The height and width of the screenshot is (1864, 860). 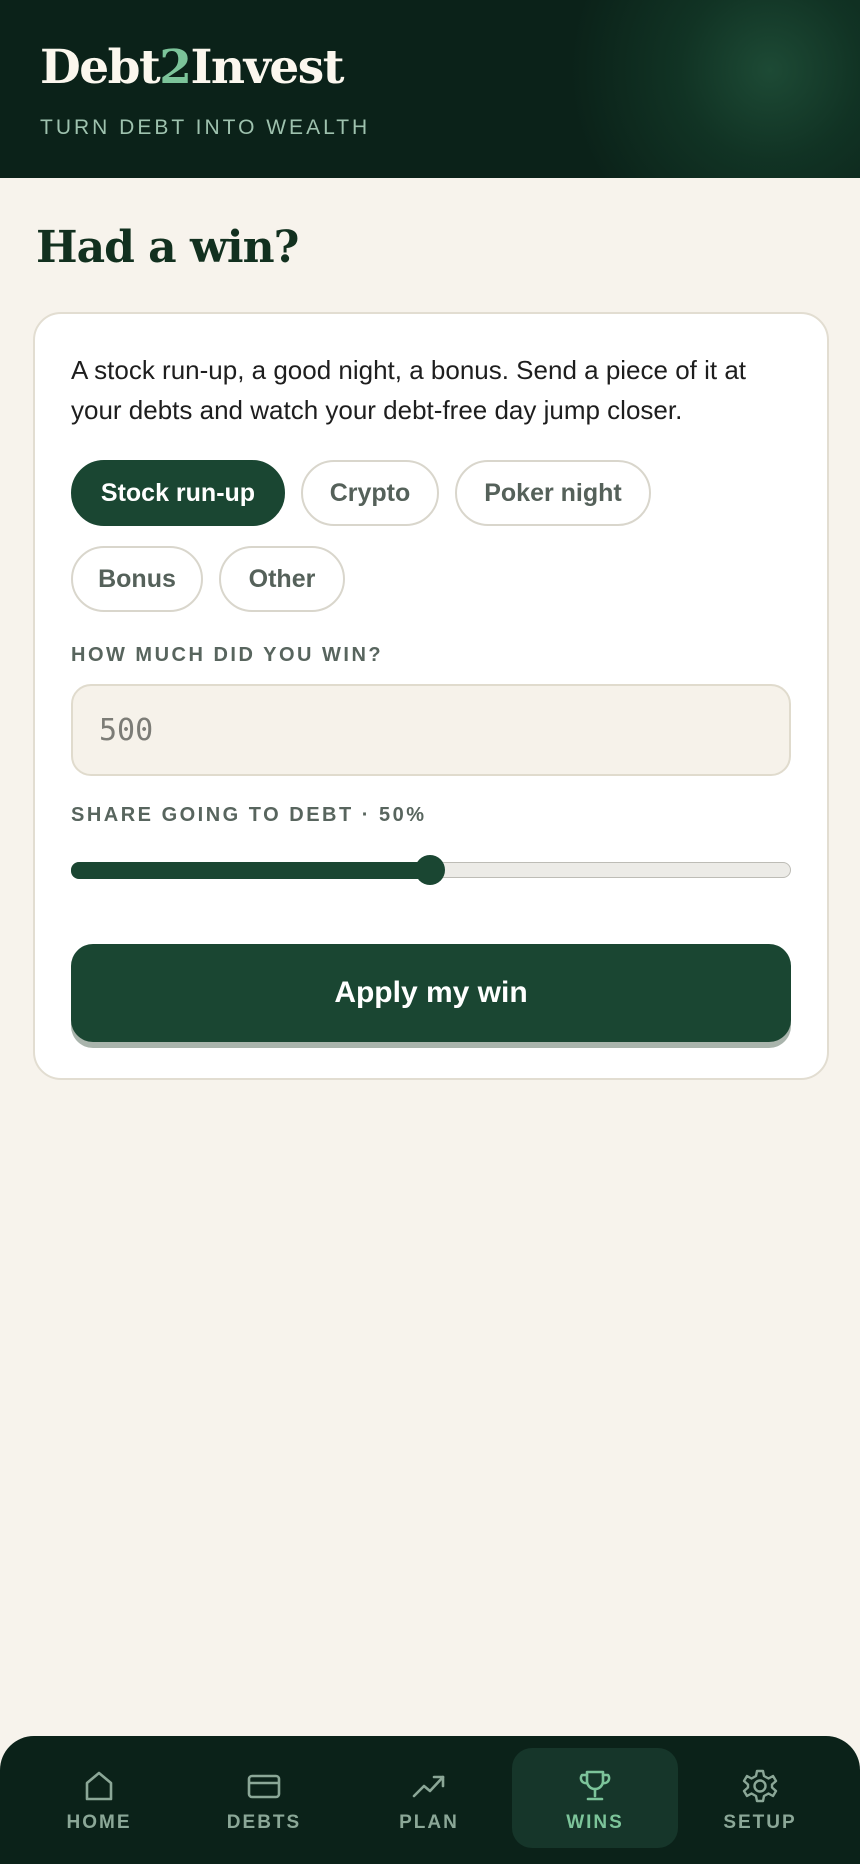 I want to click on category-chip-other: Other, so click(x=282, y=579).